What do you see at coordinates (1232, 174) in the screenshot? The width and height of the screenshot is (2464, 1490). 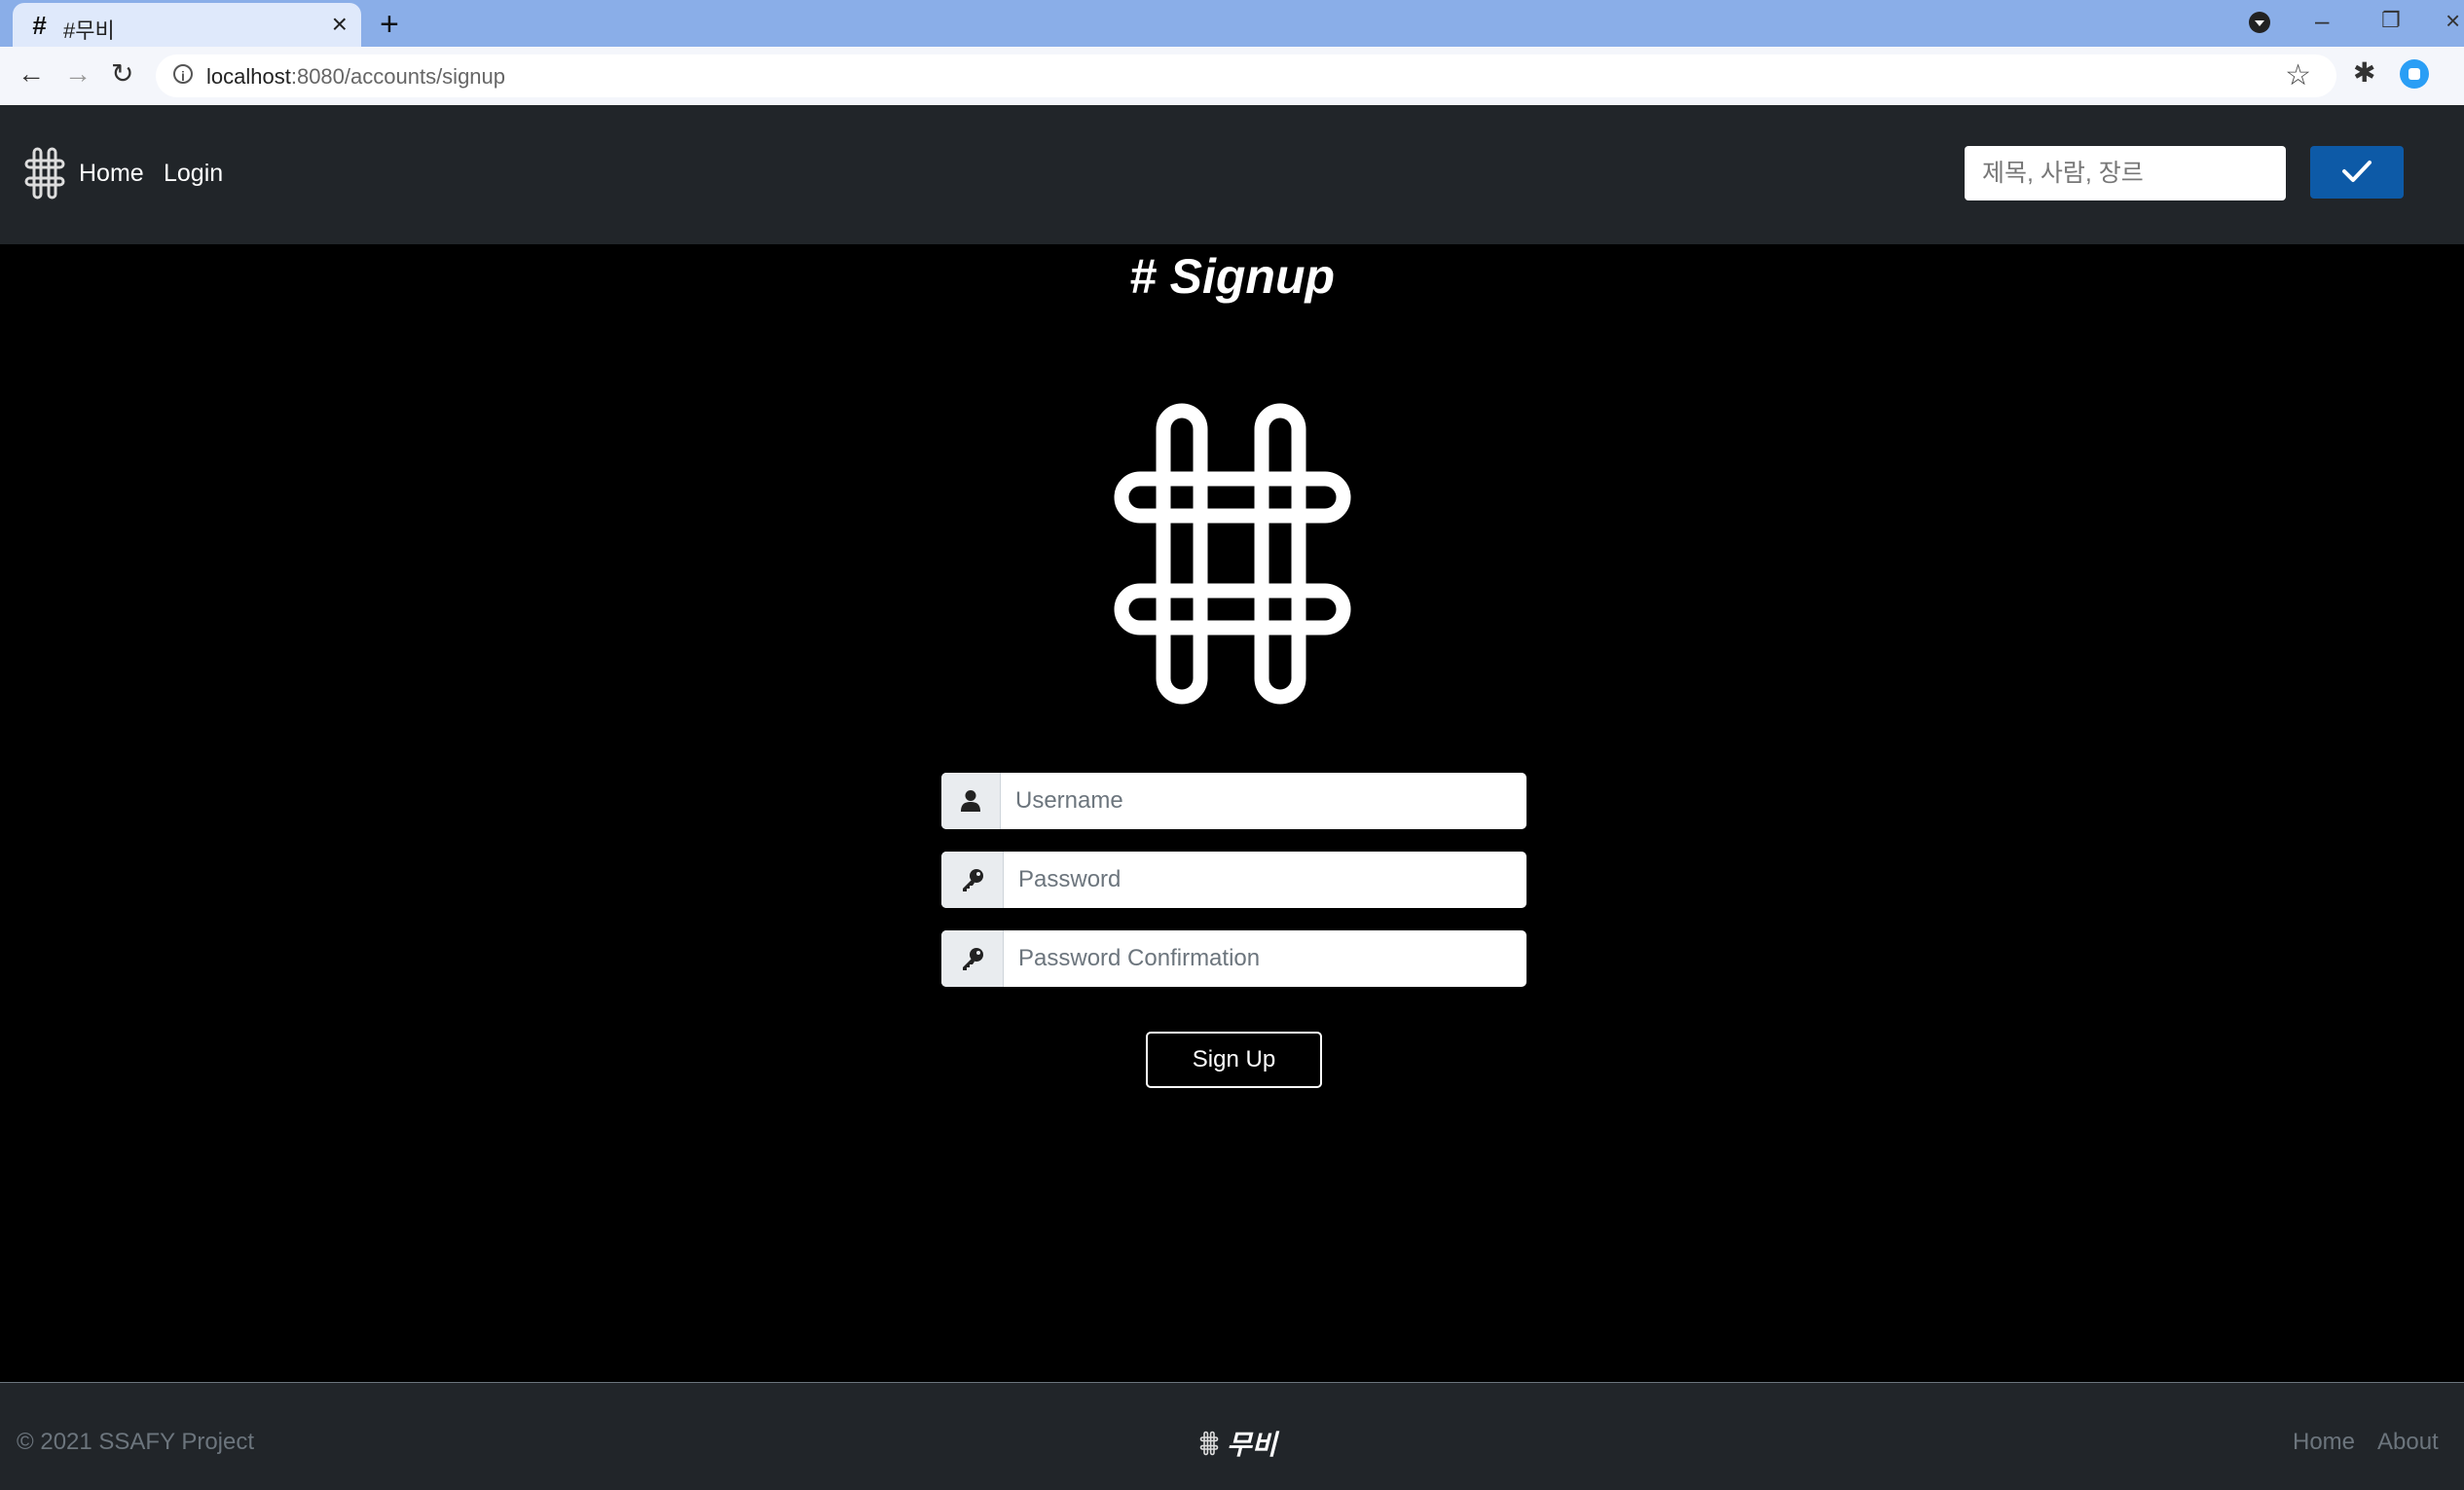 I see `app-navbar: Home Login` at bounding box center [1232, 174].